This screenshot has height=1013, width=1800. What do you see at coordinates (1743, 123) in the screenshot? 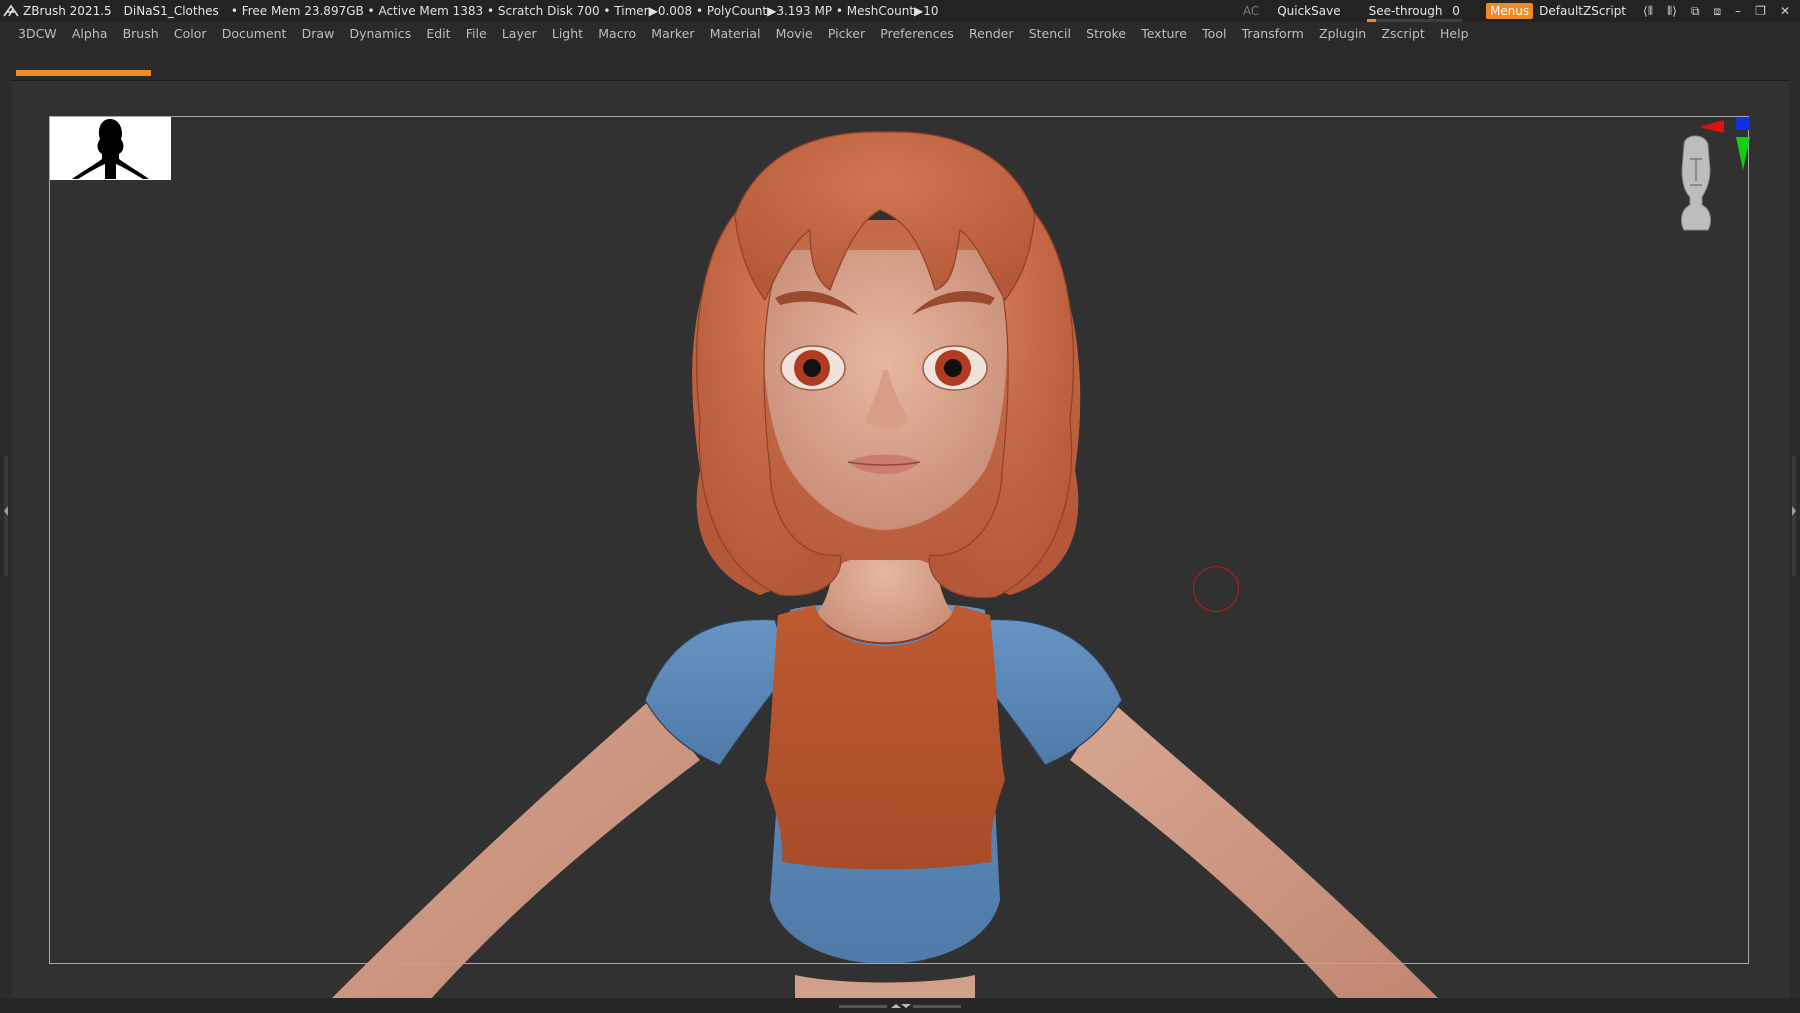
I see `axis-z-icon` at bounding box center [1743, 123].